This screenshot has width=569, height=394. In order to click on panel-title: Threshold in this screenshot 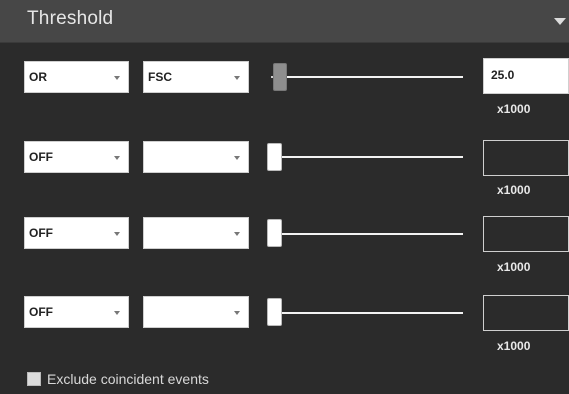, I will do `click(70, 18)`.